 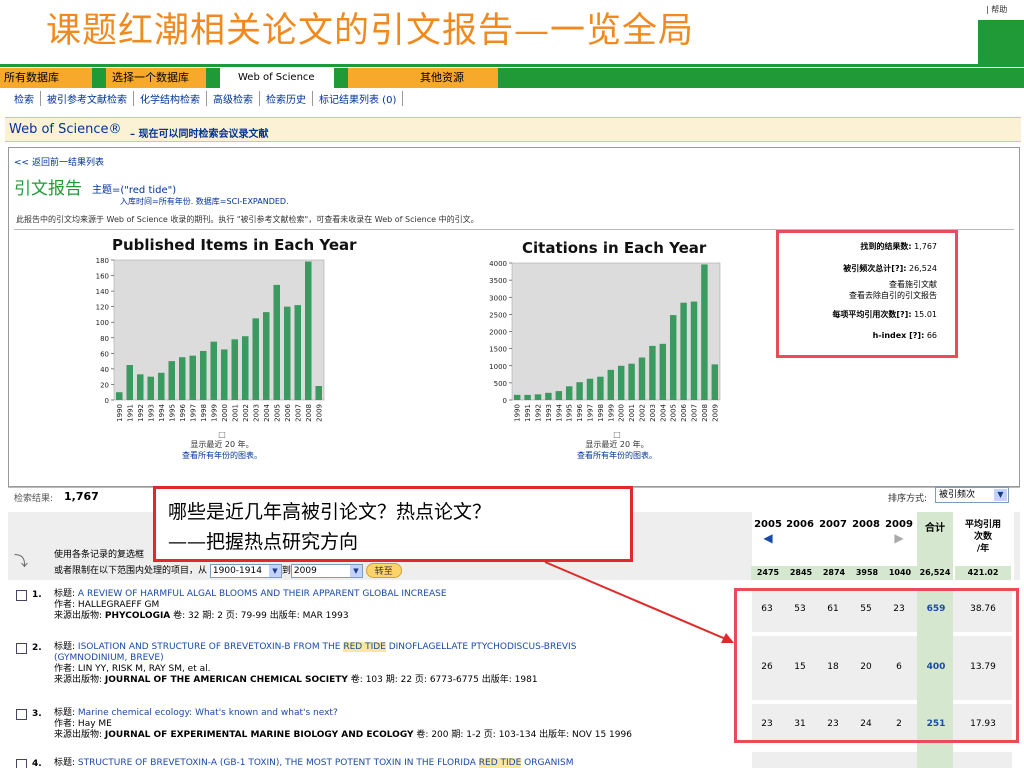 I want to click on y-tick-label: 100, so click(x=102, y=323).